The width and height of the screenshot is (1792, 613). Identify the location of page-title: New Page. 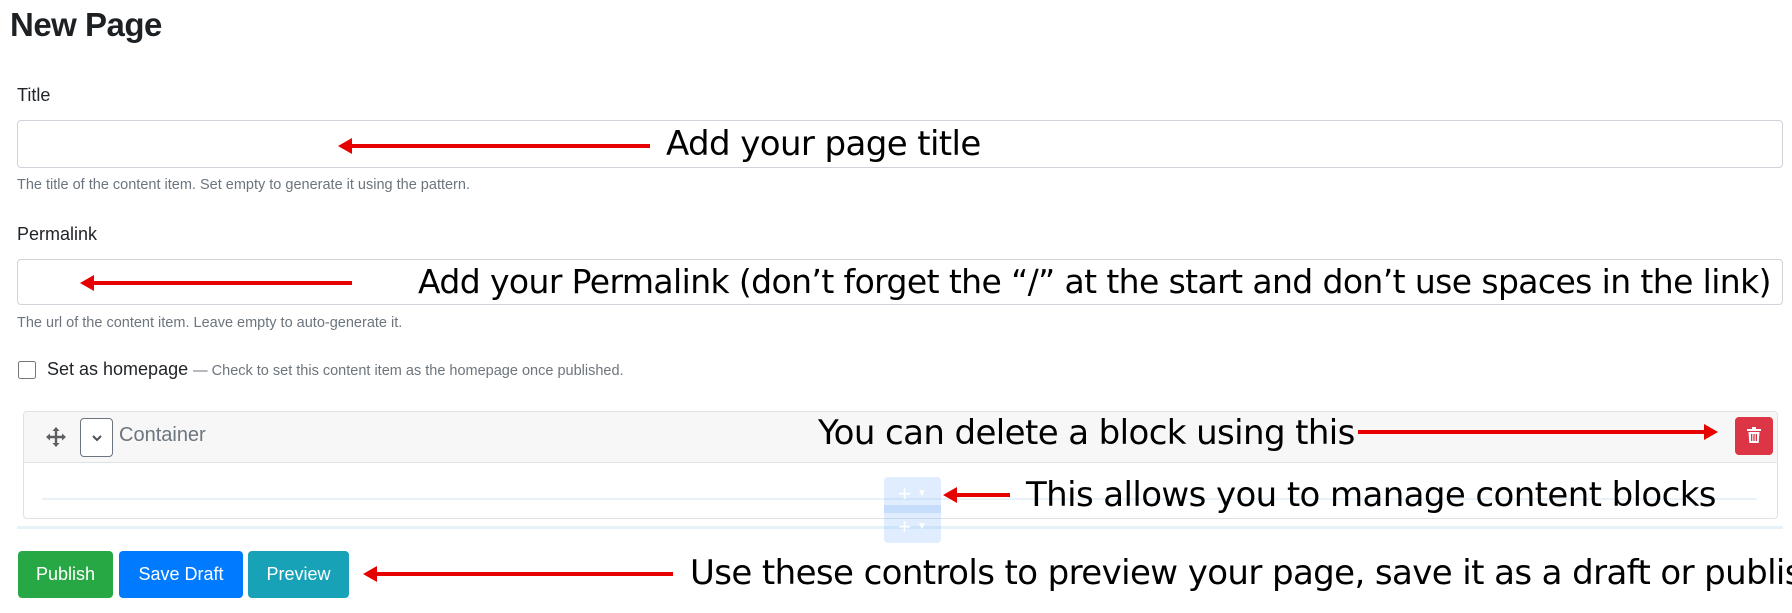
(86, 24).